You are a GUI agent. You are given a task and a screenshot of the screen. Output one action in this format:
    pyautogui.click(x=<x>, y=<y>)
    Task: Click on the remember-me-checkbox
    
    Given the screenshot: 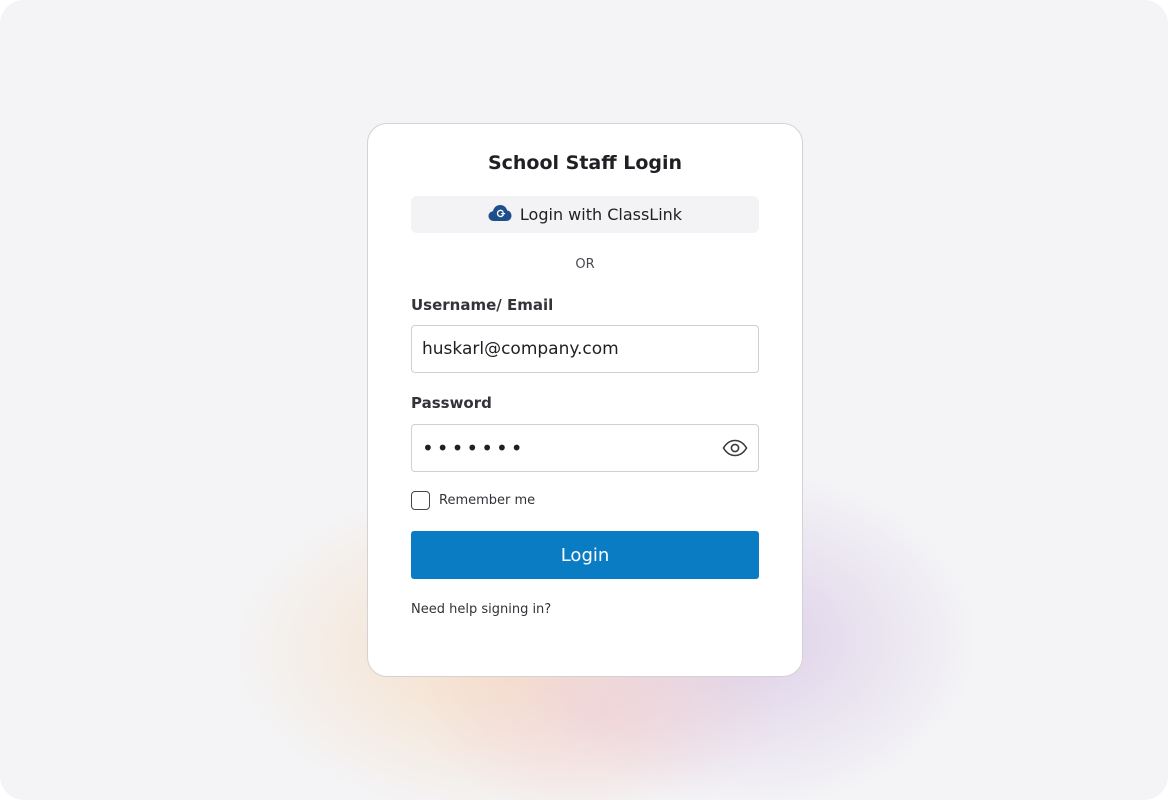 What is the action you would take?
    pyautogui.click(x=420, y=500)
    